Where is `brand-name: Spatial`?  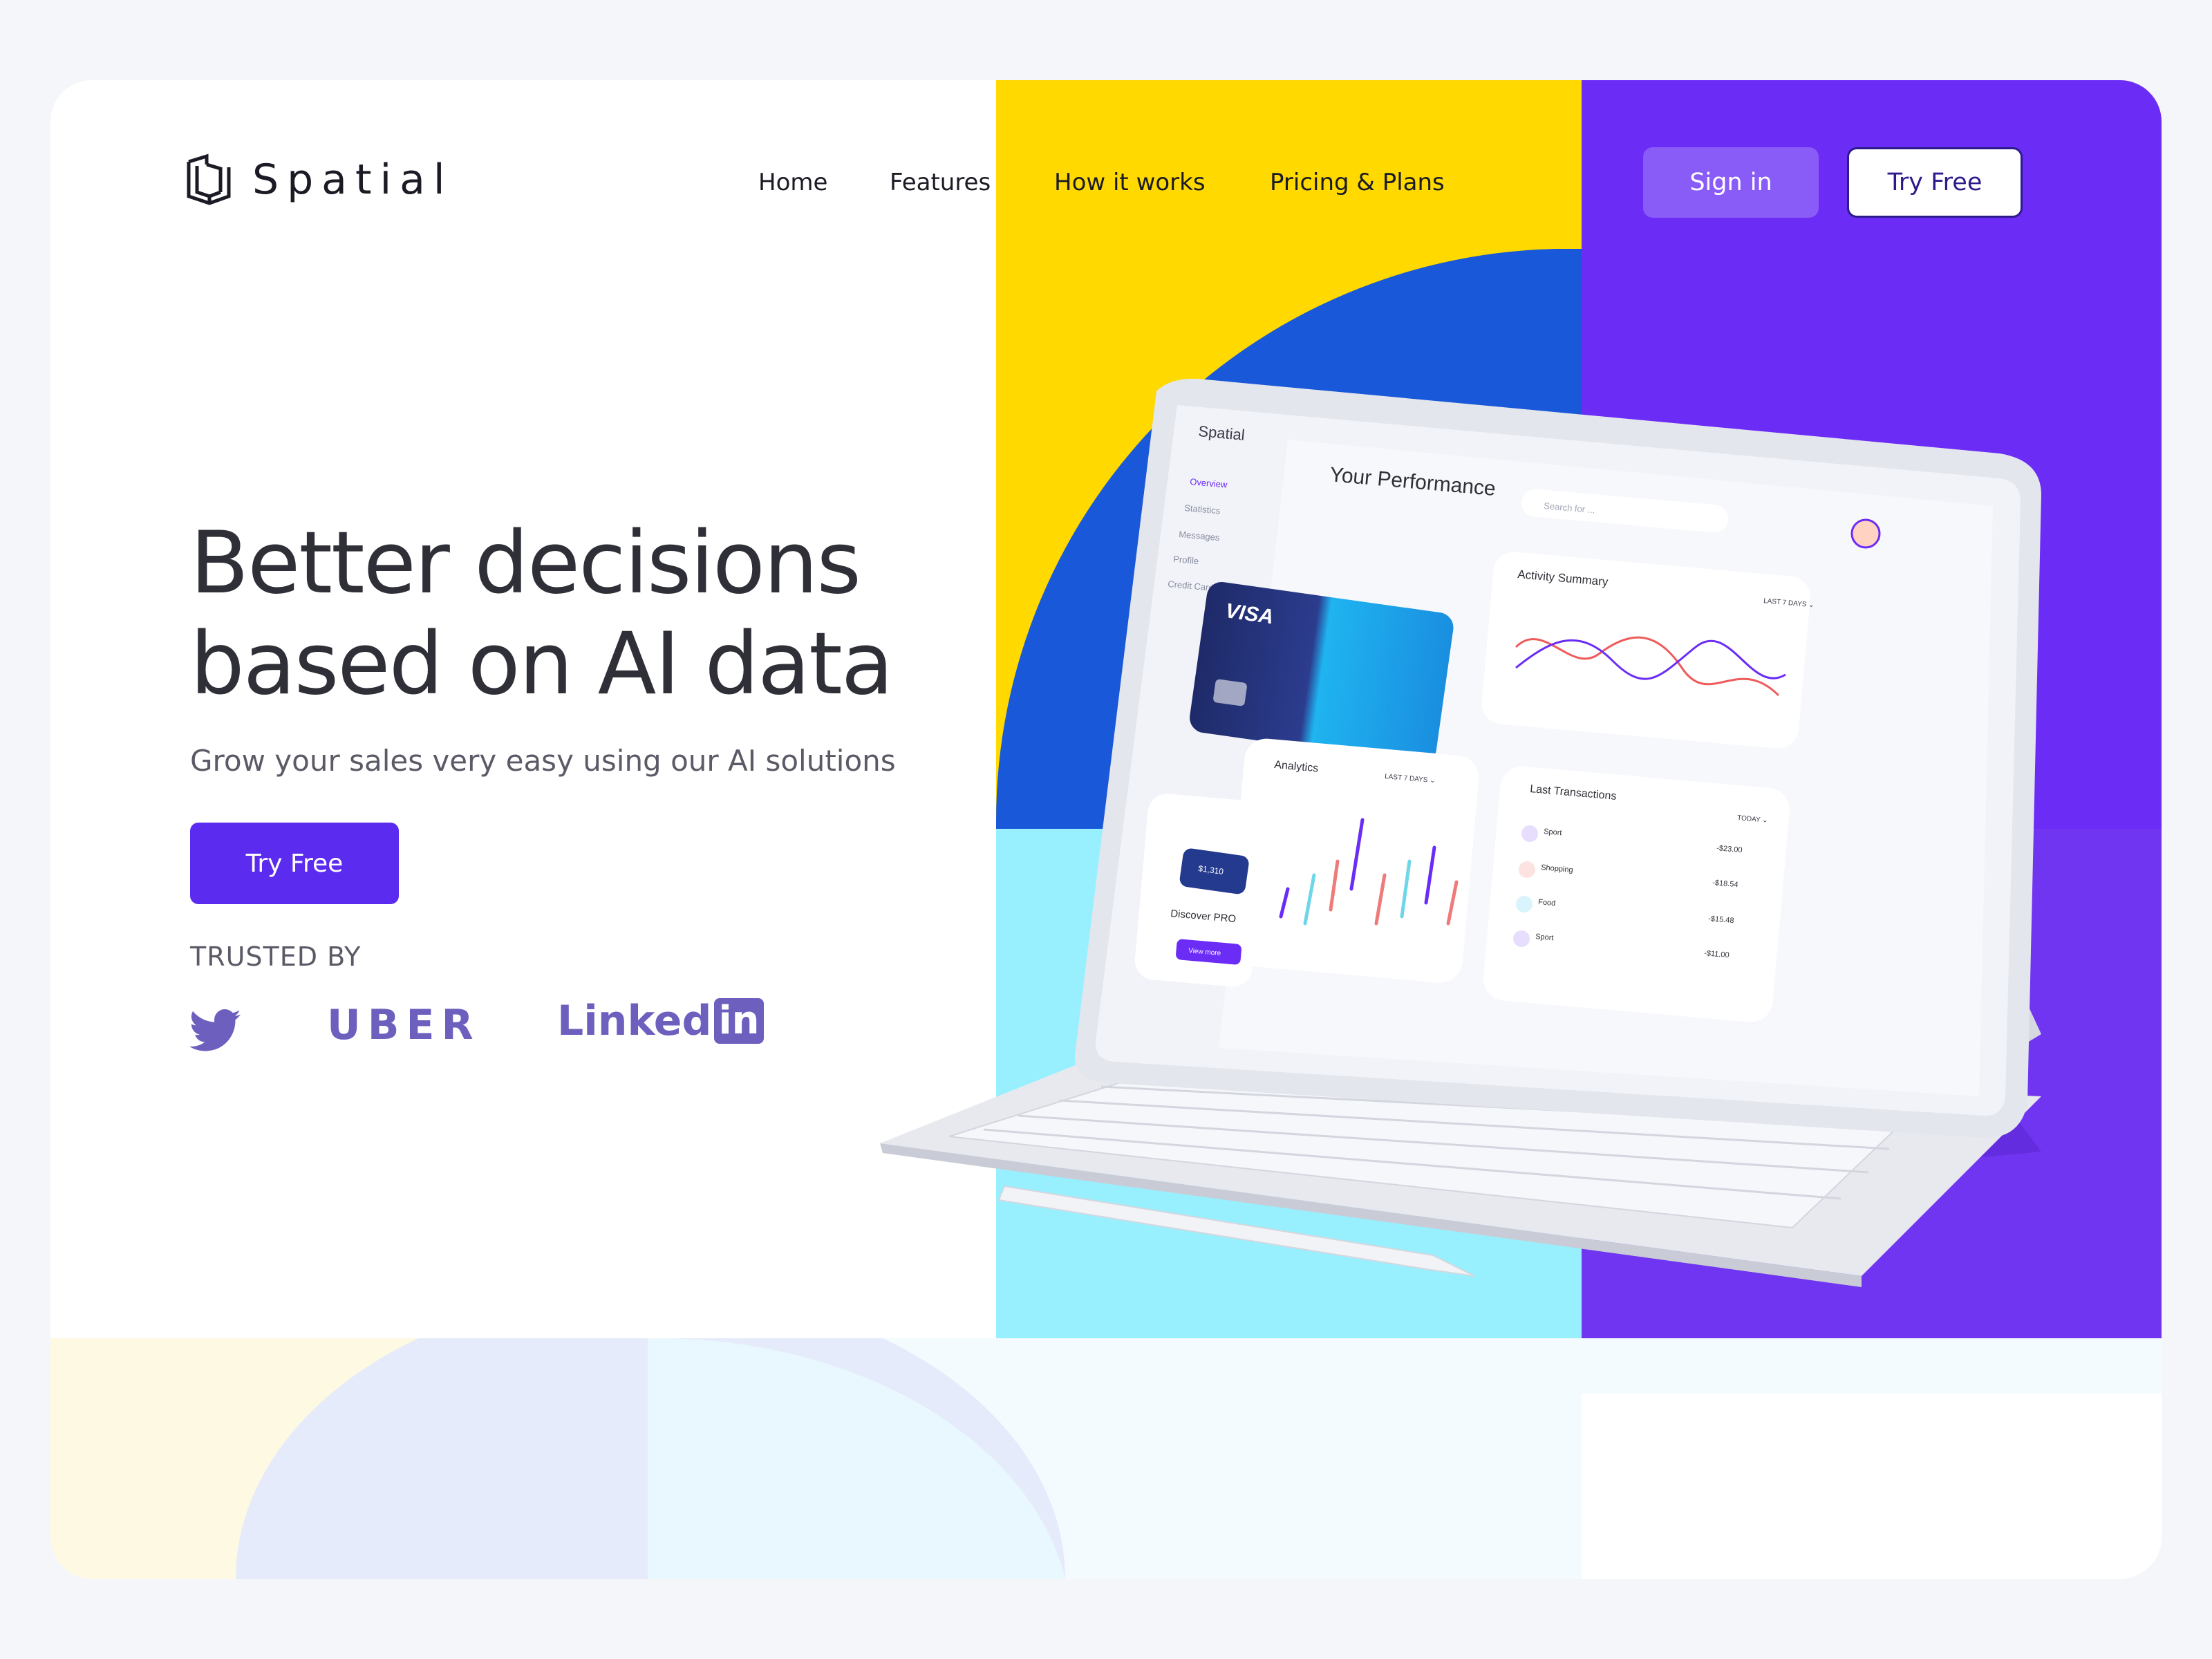 brand-name: Spatial is located at coordinates (352, 180).